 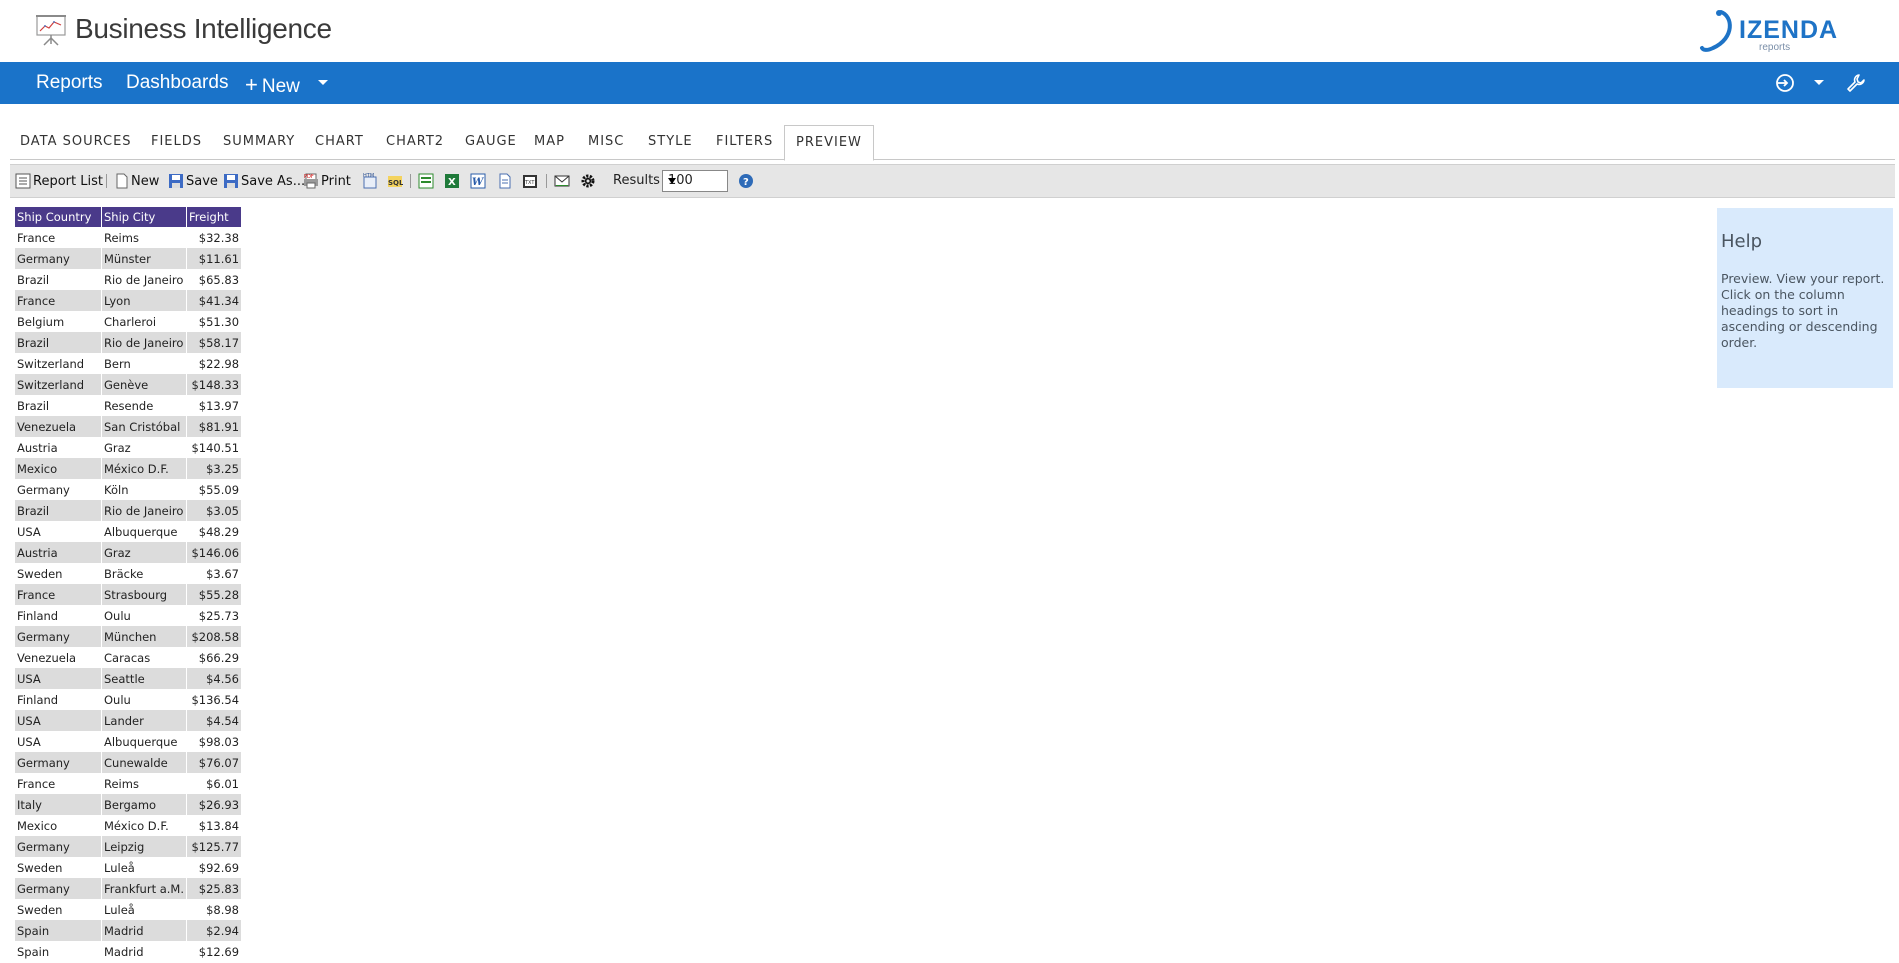 What do you see at coordinates (129, 594) in the screenshot?
I see `table-row: France Strasbourg $55.28` at bounding box center [129, 594].